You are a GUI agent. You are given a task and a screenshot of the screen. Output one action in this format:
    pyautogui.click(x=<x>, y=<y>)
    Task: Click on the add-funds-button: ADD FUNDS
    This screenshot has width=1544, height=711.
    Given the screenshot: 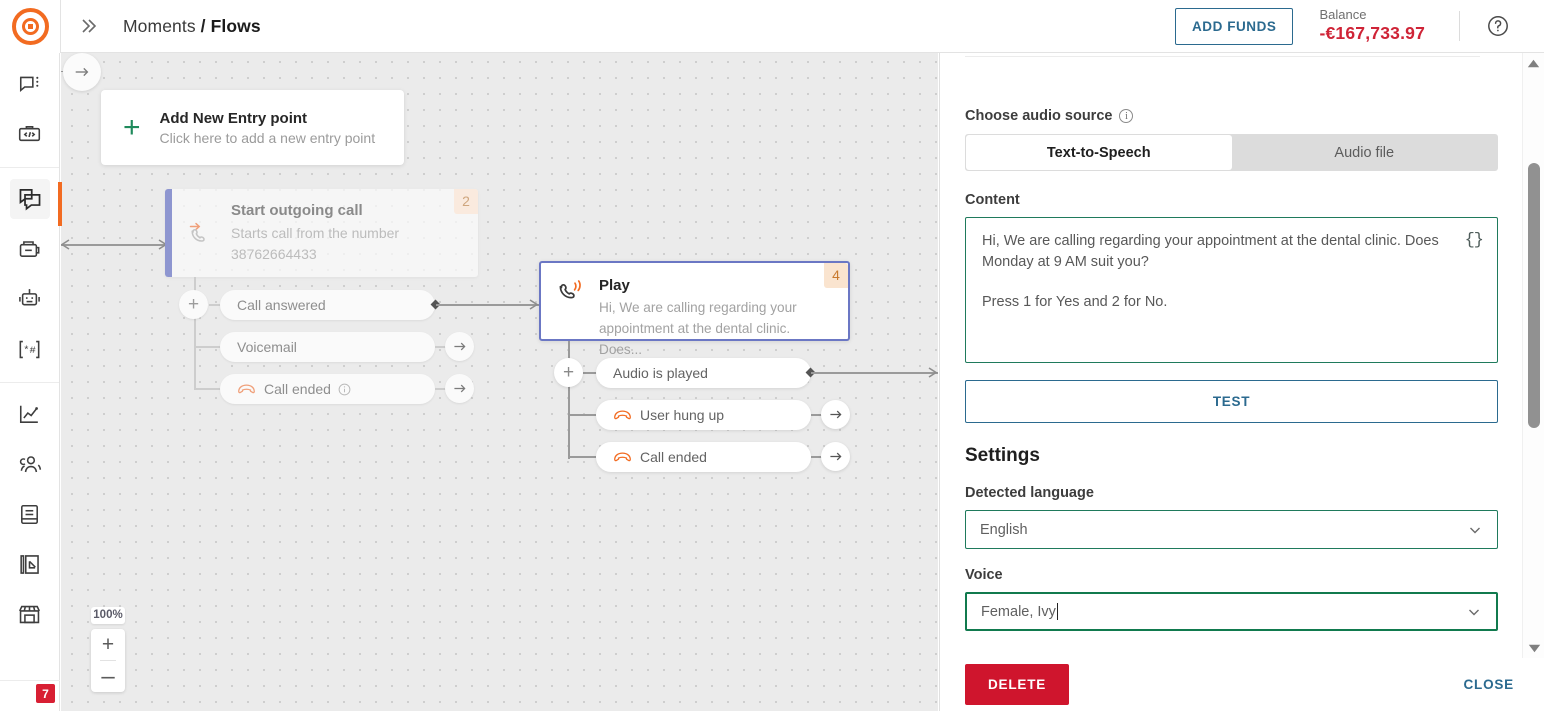 What is the action you would take?
    pyautogui.click(x=1234, y=26)
    